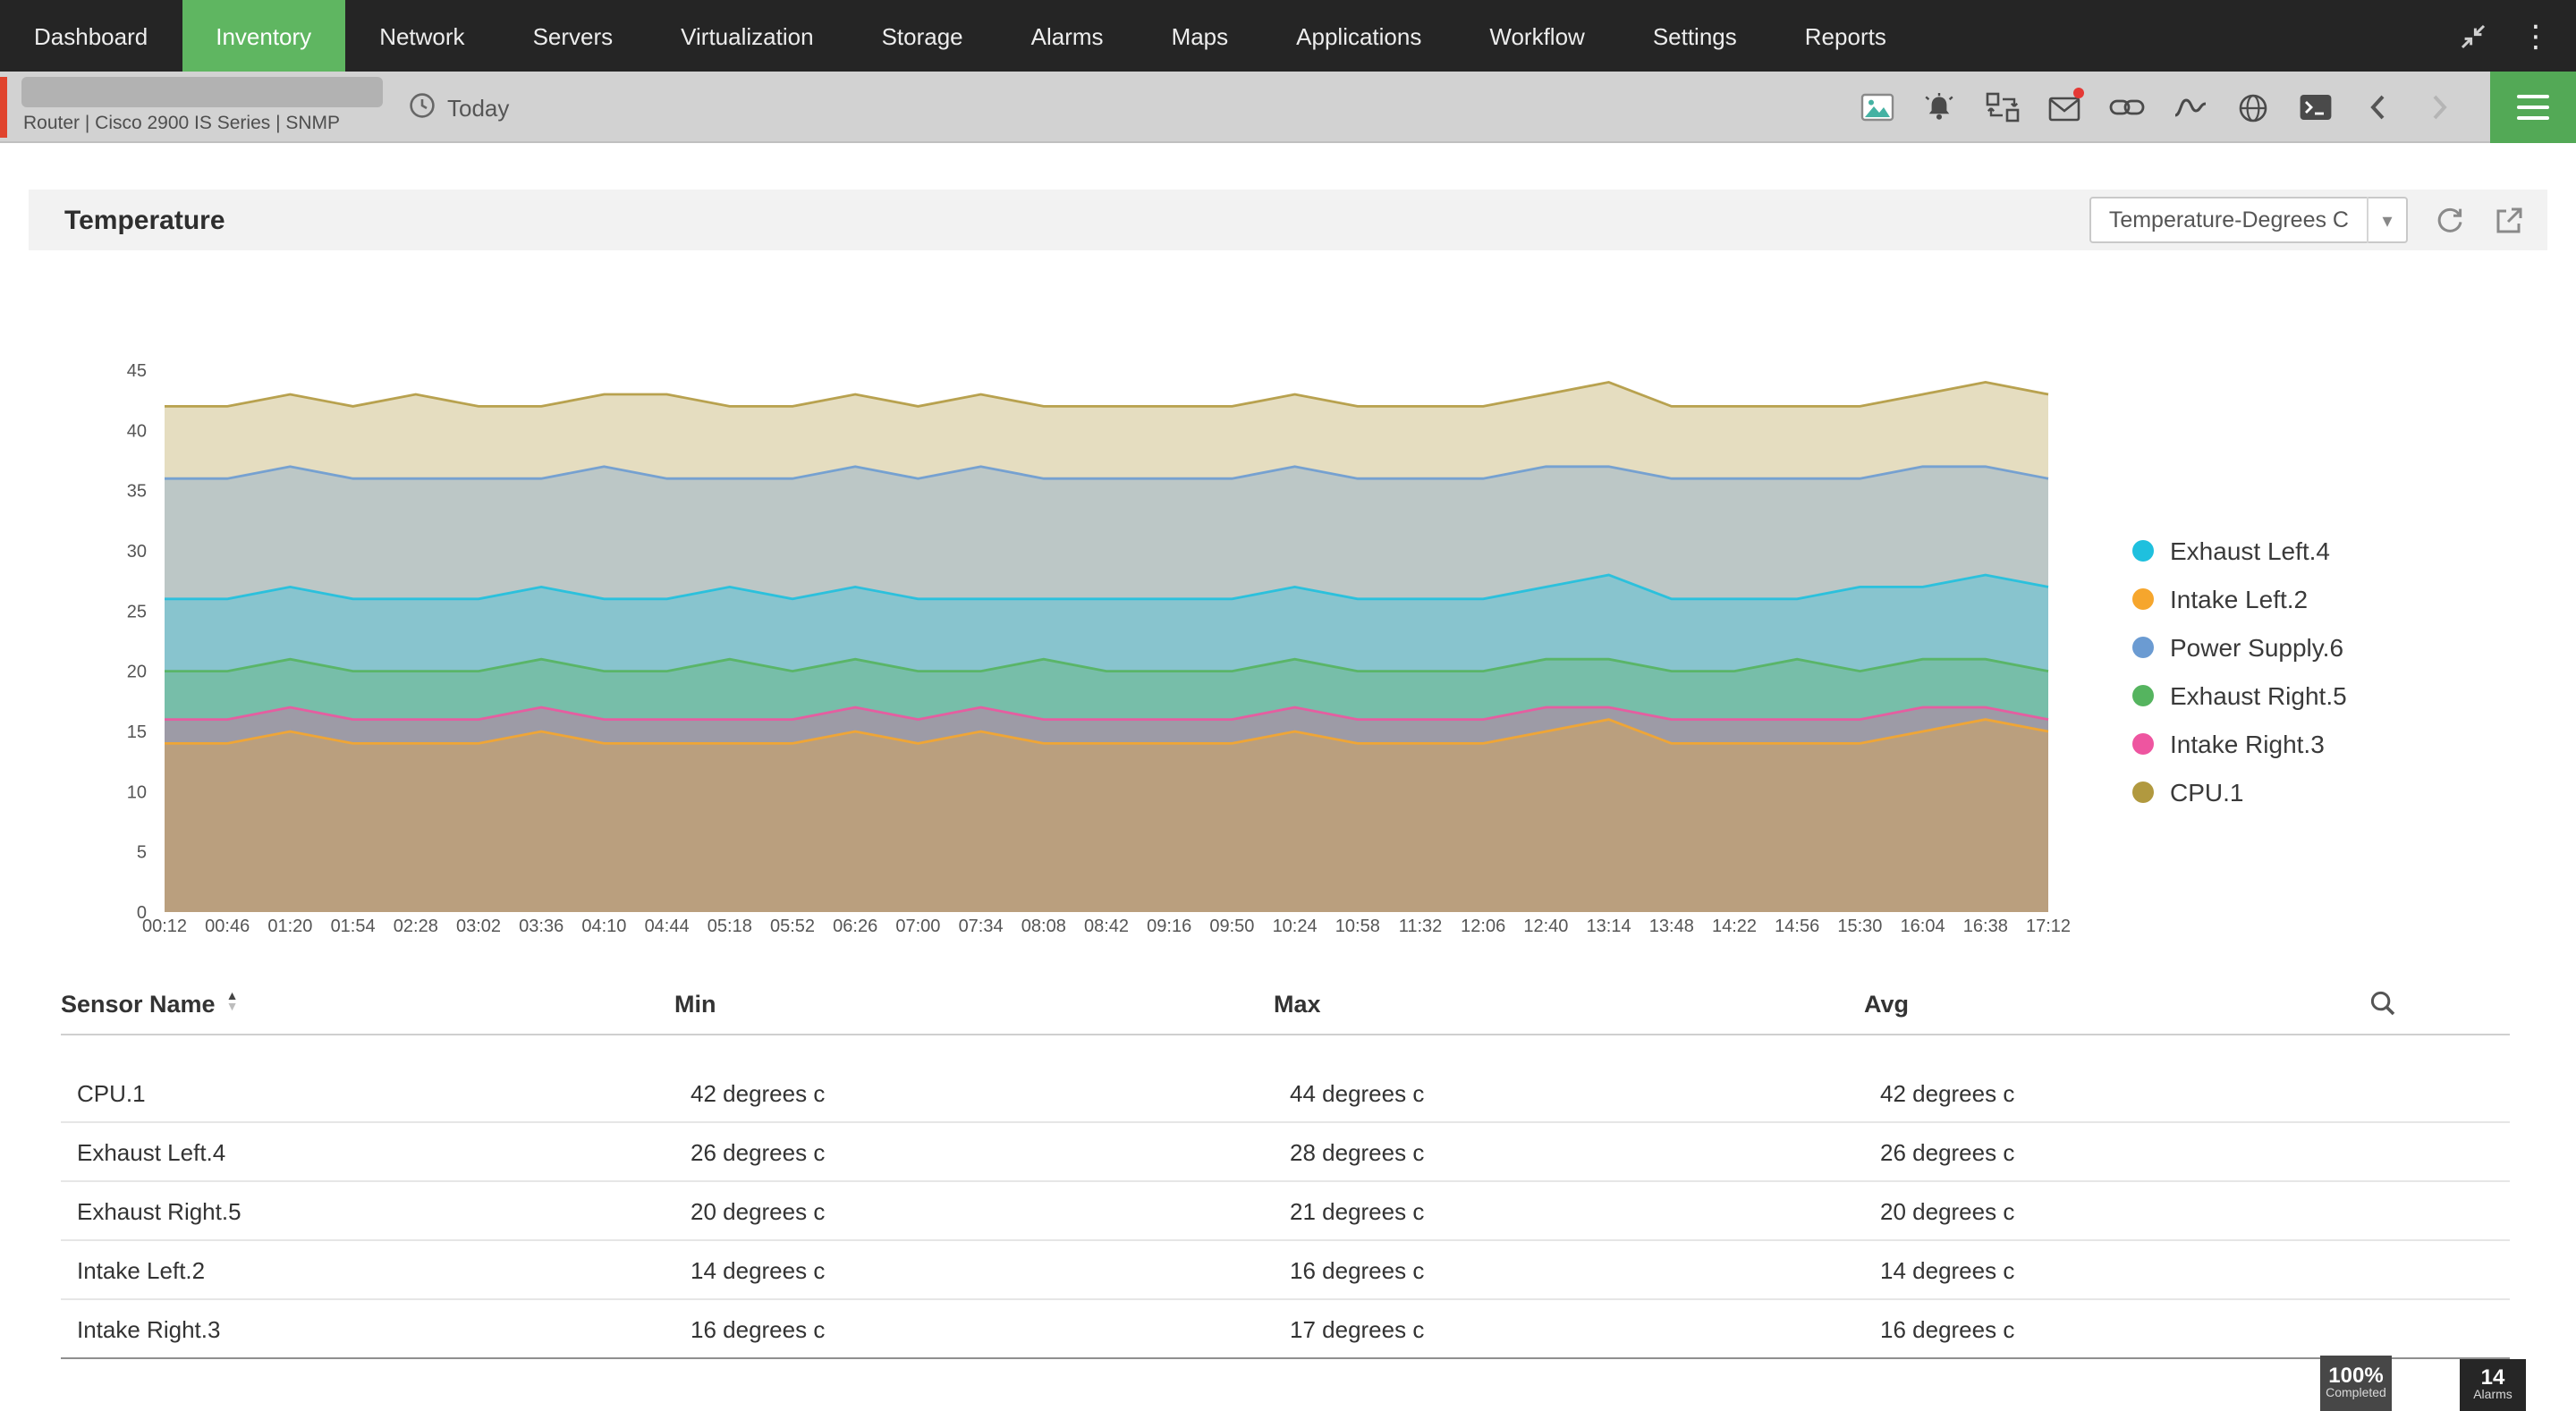  Describe the element at coordinates (137, 552) in the screenshot. I see `svg-text: 30` at that location.